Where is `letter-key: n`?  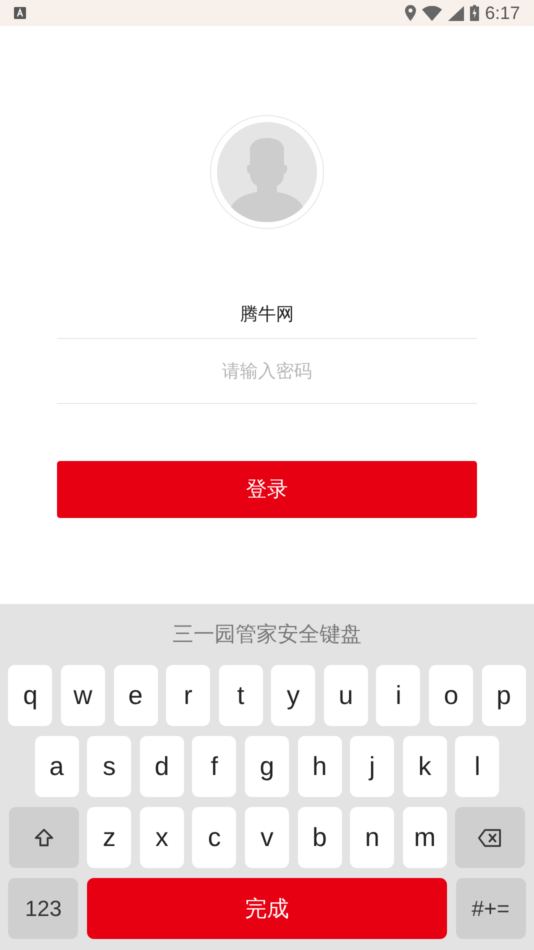
letter-key: n is located at coordinates (372, 837).